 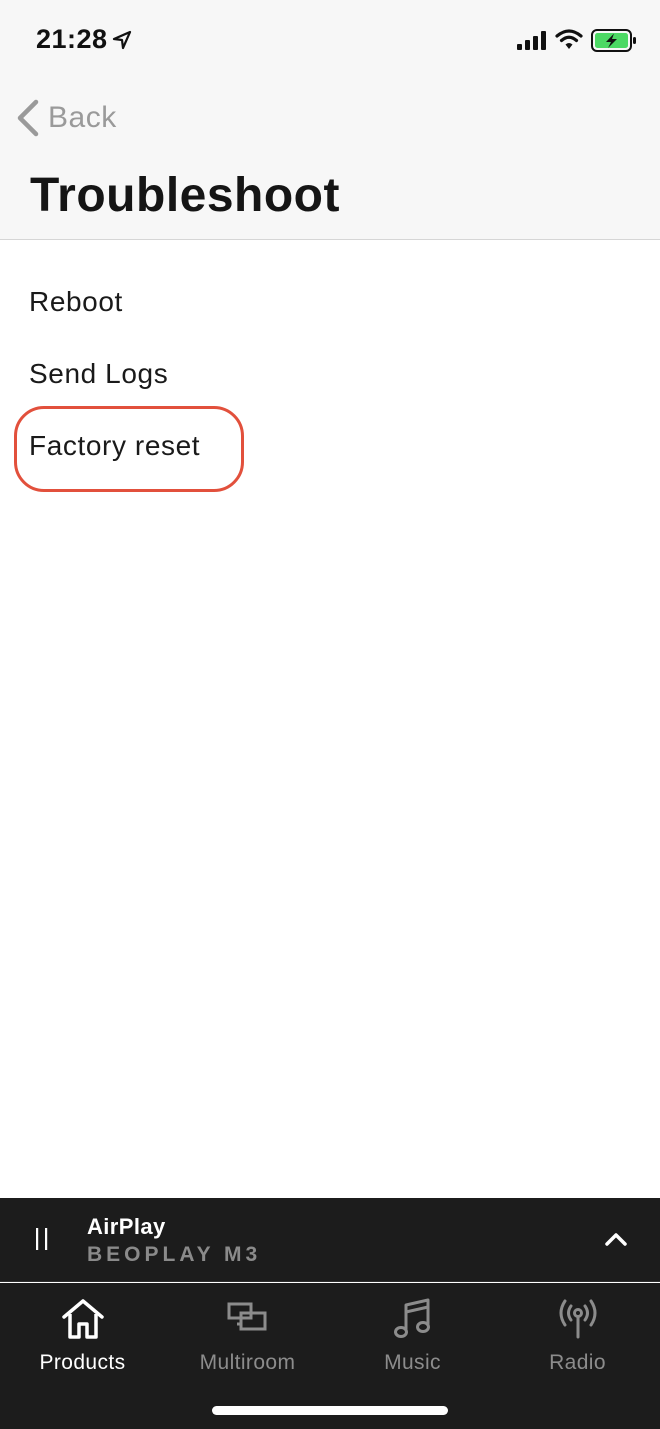 I want to click on radio-antenna-icon, so click(x=577, y=1319).